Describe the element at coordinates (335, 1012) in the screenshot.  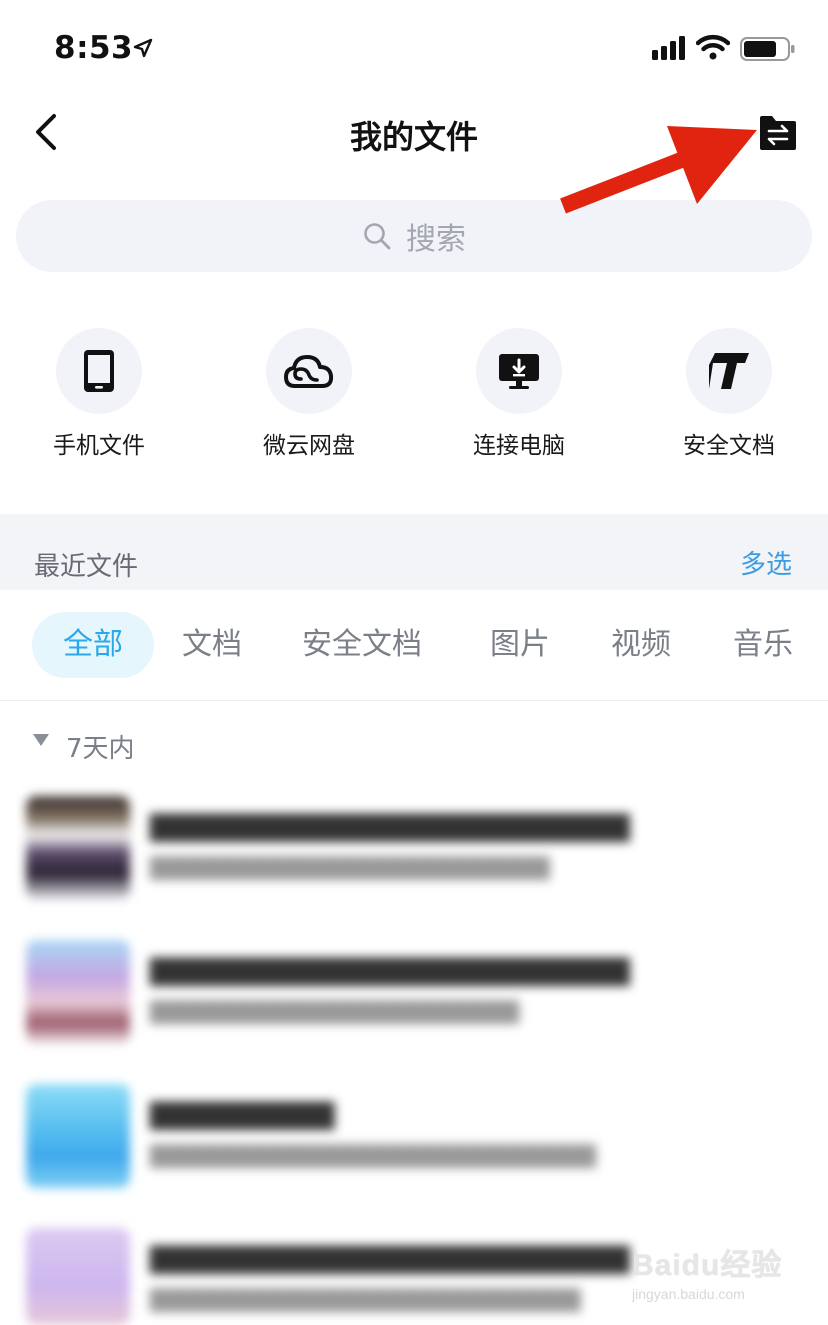
I see `file-meta-blurred: ████████████████████████` at that location.